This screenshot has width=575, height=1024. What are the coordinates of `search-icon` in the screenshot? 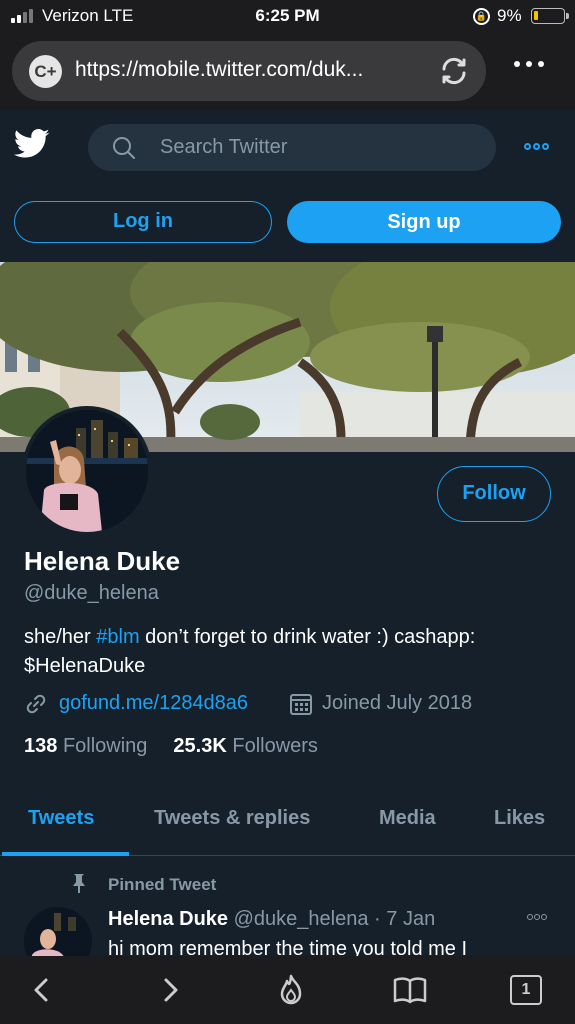 It's located at (124, 148).